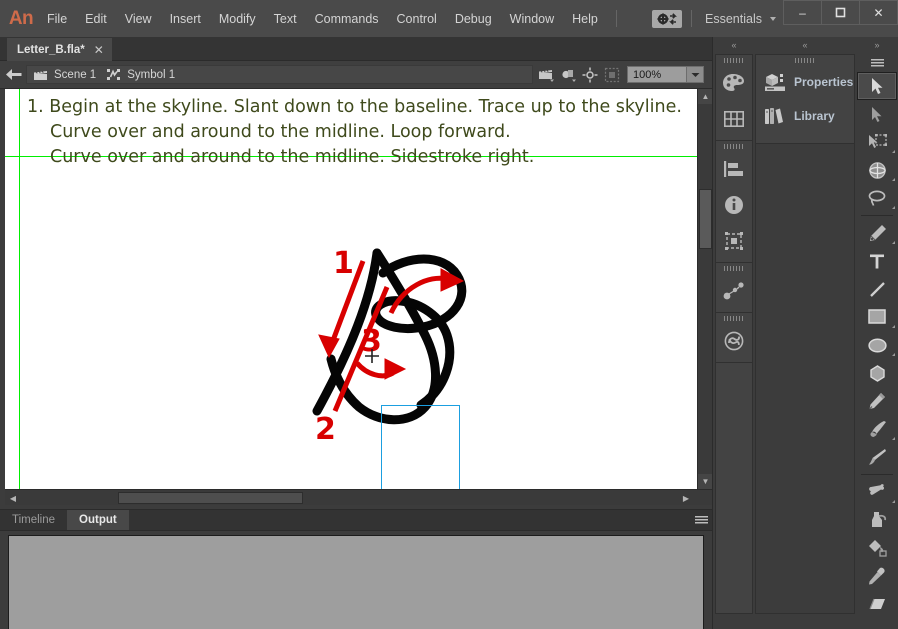  Describe the element at coordinates (877, 289) in the screenshot. I see `line-tool` at that location.